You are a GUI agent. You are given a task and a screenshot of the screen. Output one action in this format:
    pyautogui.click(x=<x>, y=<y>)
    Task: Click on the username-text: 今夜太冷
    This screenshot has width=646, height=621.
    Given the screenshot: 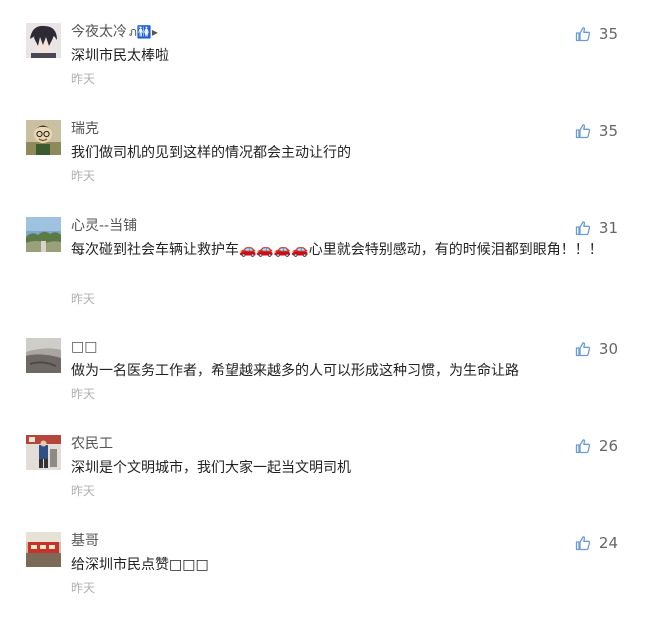 What is the action you would take?
    pyautogui.click(x=99, y=32)
    